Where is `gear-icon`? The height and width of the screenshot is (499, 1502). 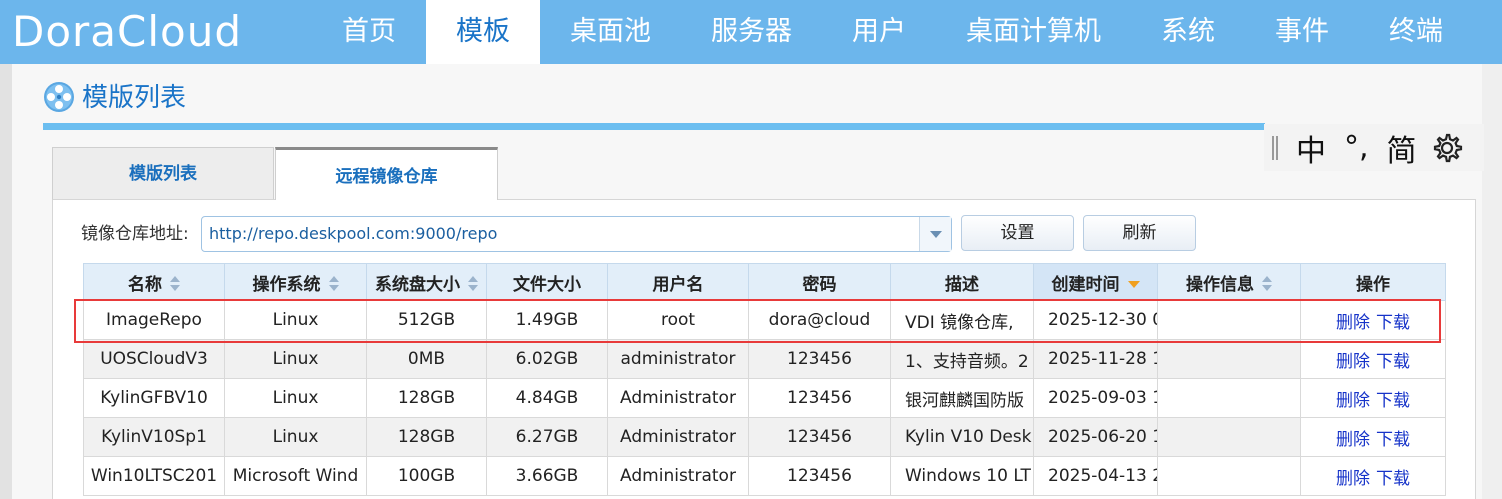 gear-icon is located at coordinates (1447, 148).